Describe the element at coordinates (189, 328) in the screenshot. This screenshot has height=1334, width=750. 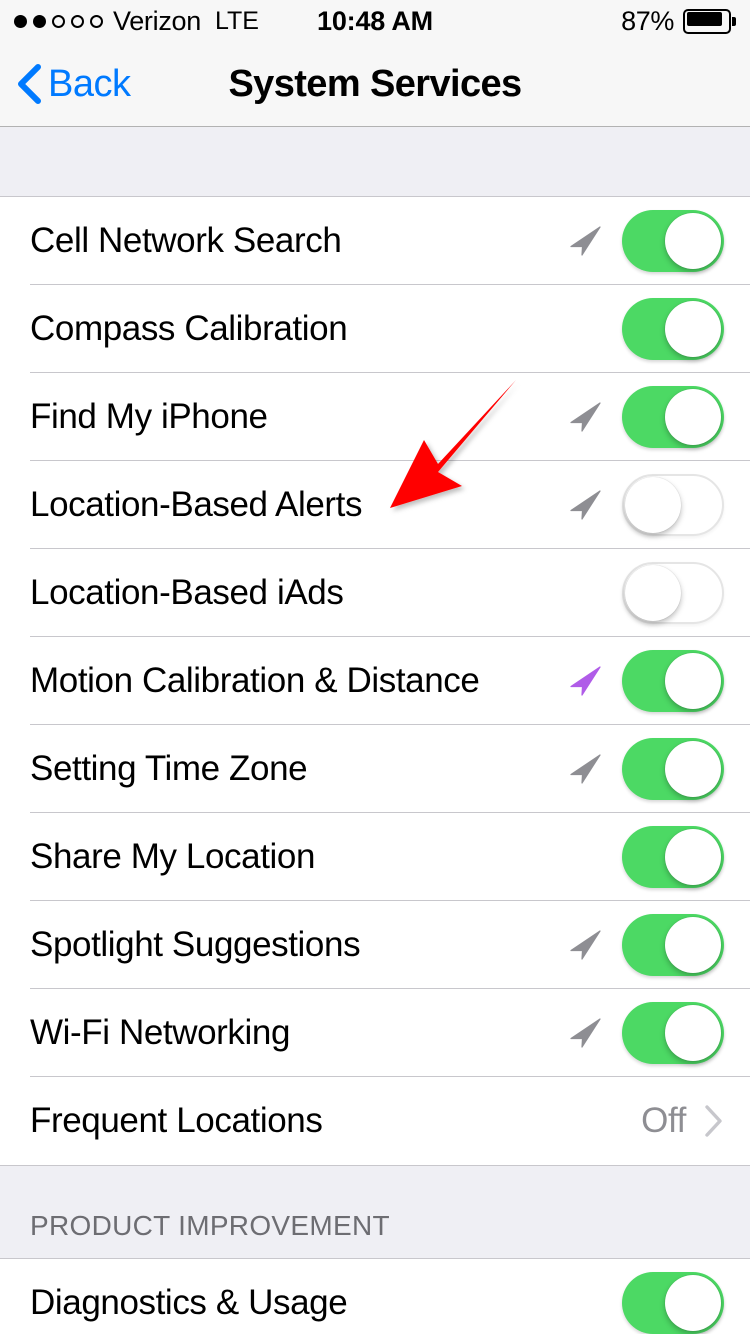
I see `row-label: Compass Calibration` at that location.